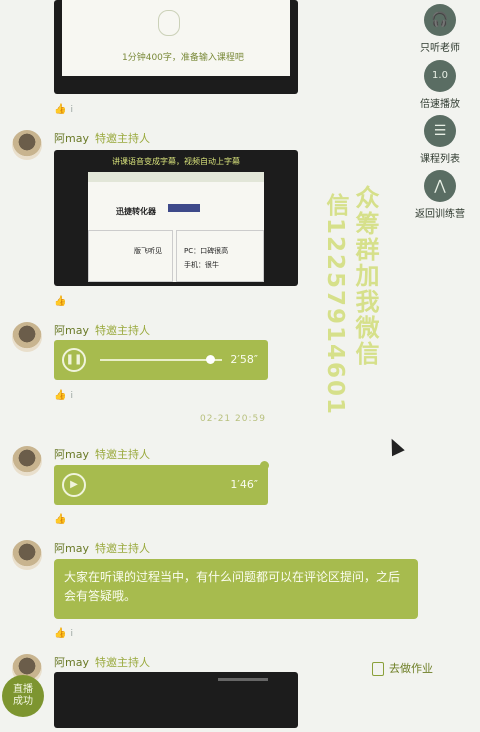 The width and height of the screenshot is (480, 732). Describe the element at coordinates (148, 251) in the screenshot. I see `slide-left-caption: 版飞听见` at that location.